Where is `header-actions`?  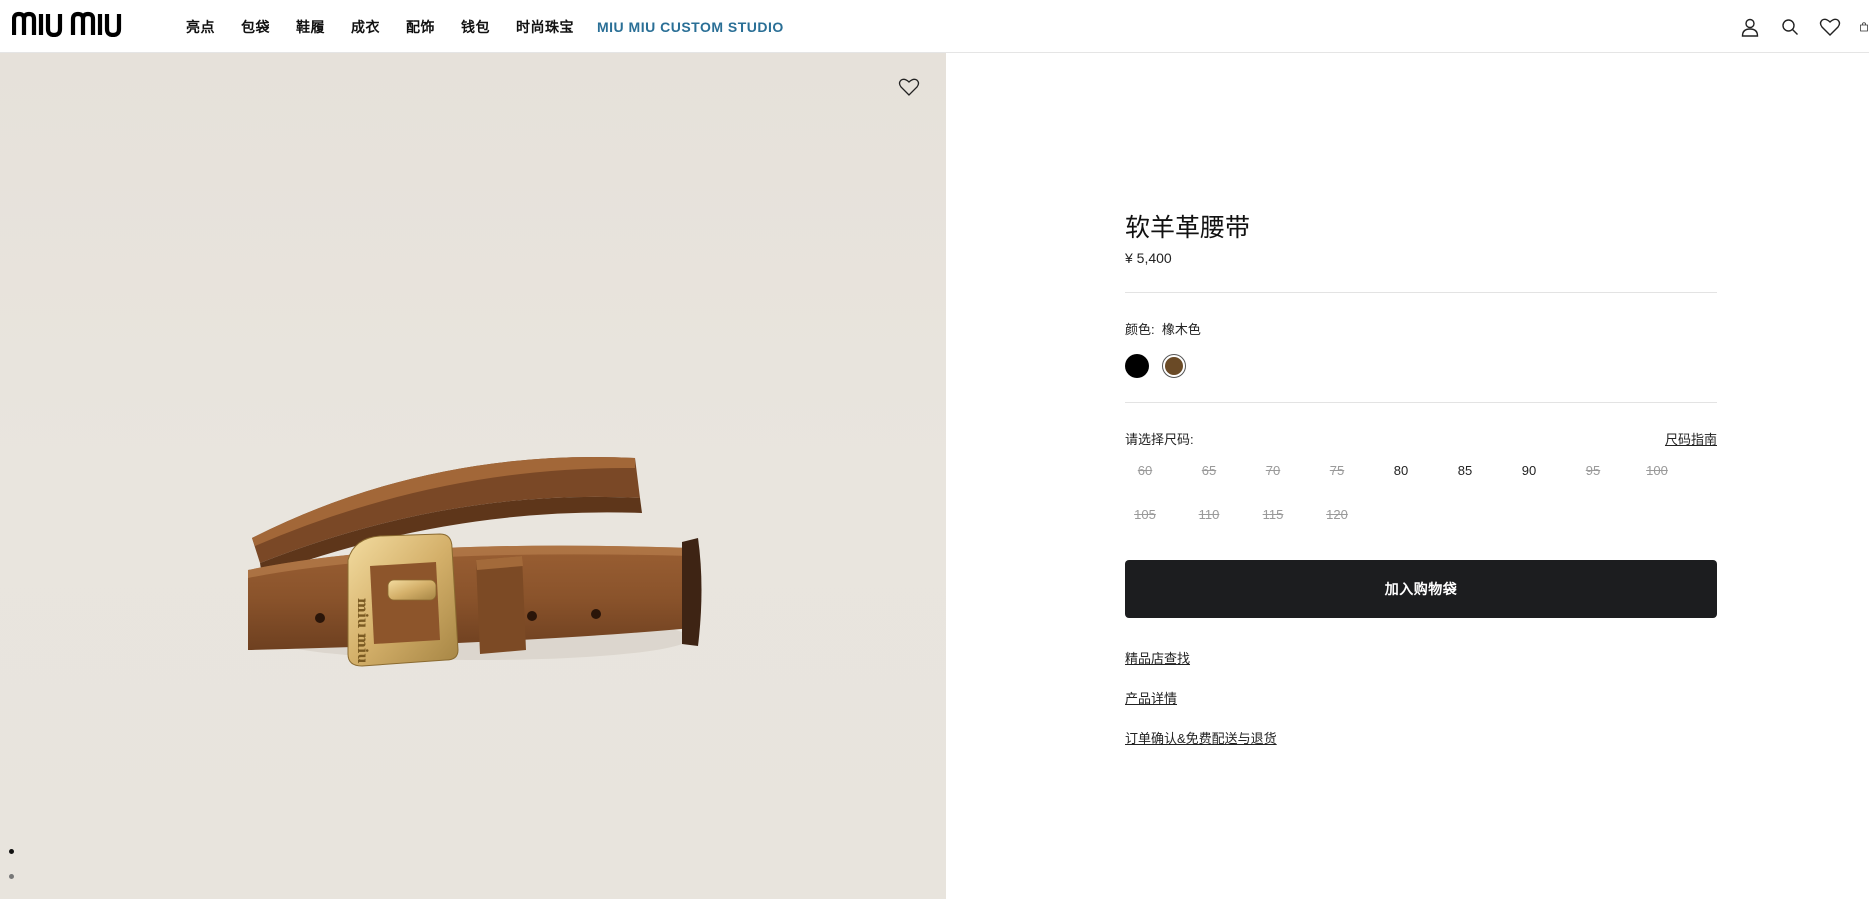 header-actions is located at coordinates (1795, 26).